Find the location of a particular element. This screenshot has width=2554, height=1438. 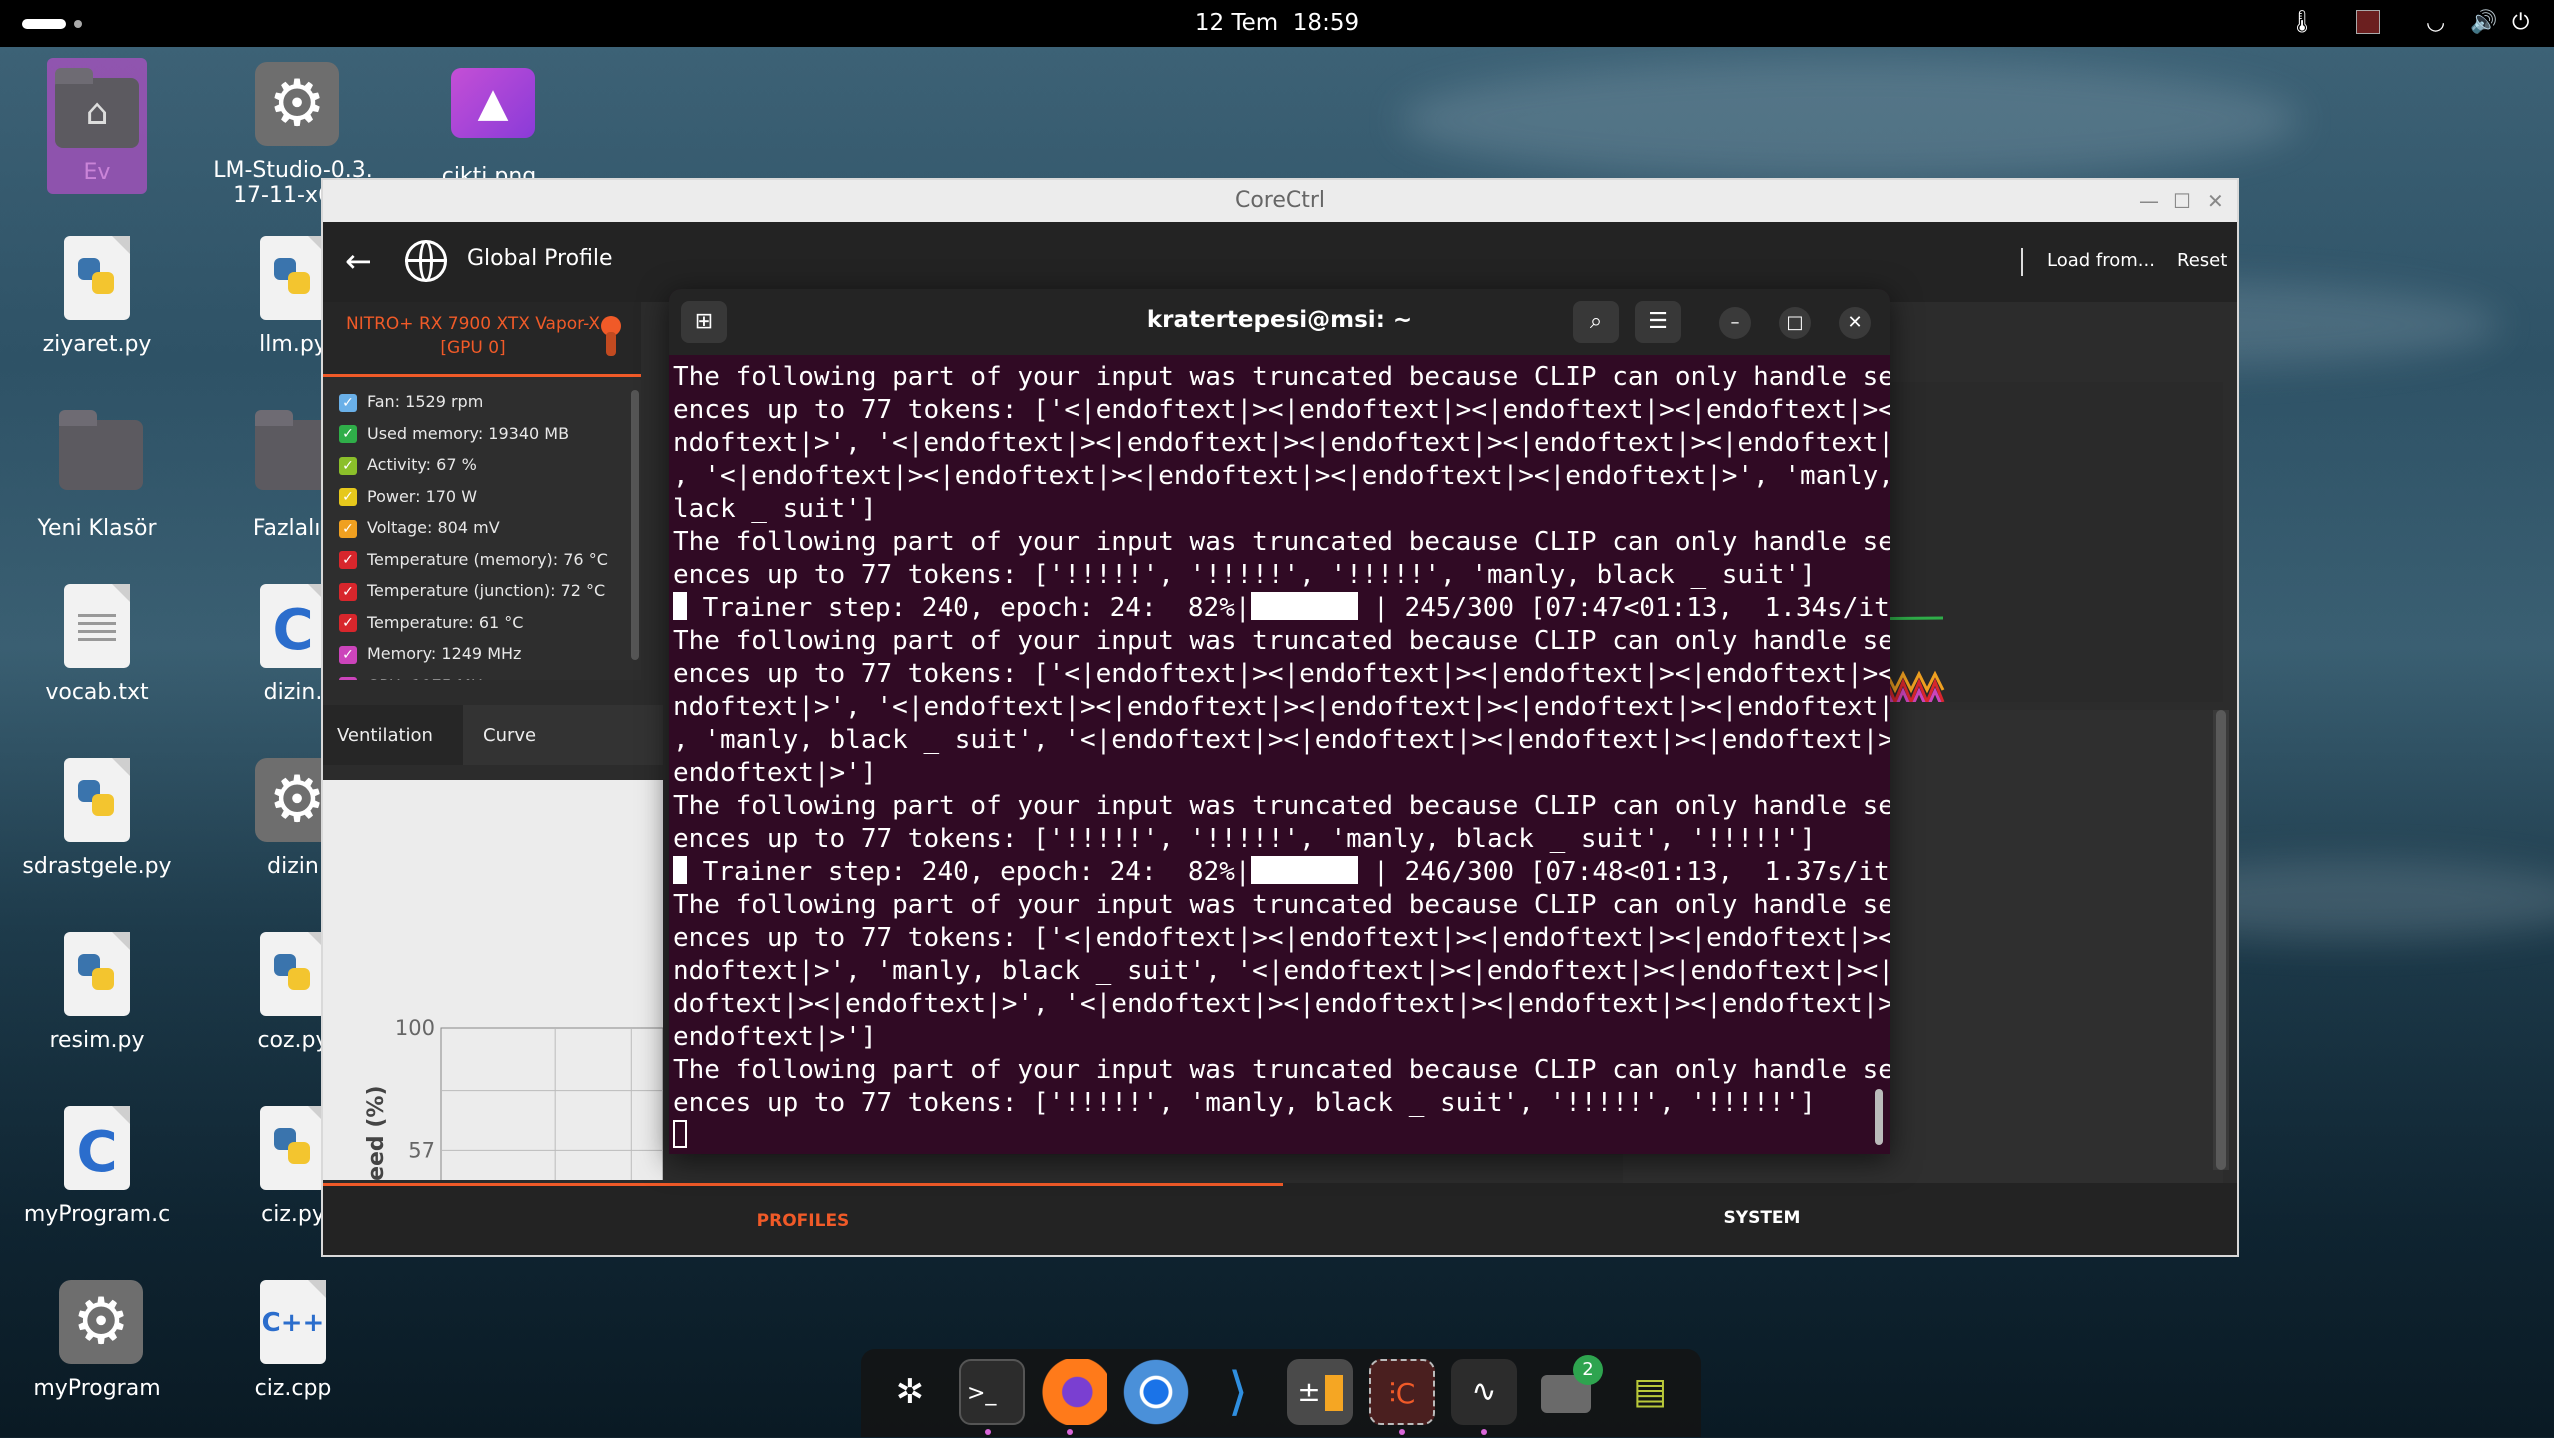

back-arrow-icon: ← is located at coordinates (358, 261).